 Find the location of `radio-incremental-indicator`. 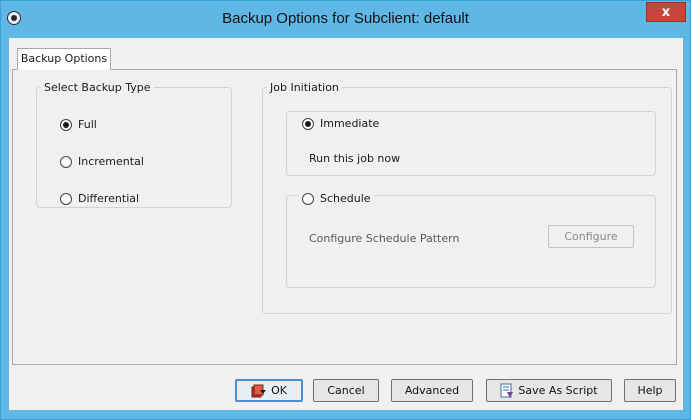

radio-incremental-indicator is located at coordinates (66, 161).